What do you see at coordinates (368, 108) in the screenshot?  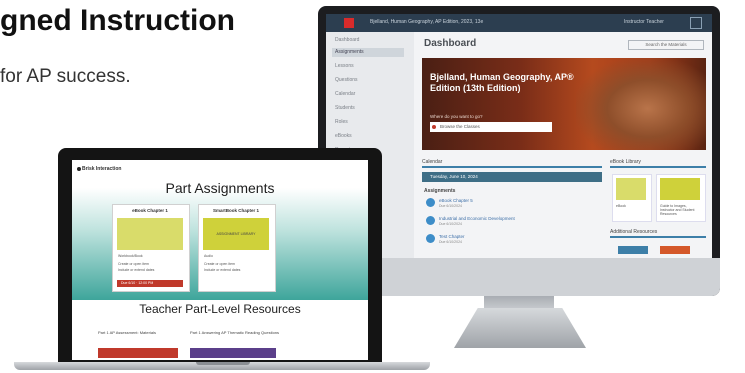 I see `sidebar-item-students: Students` at bounding box center [368, 108].